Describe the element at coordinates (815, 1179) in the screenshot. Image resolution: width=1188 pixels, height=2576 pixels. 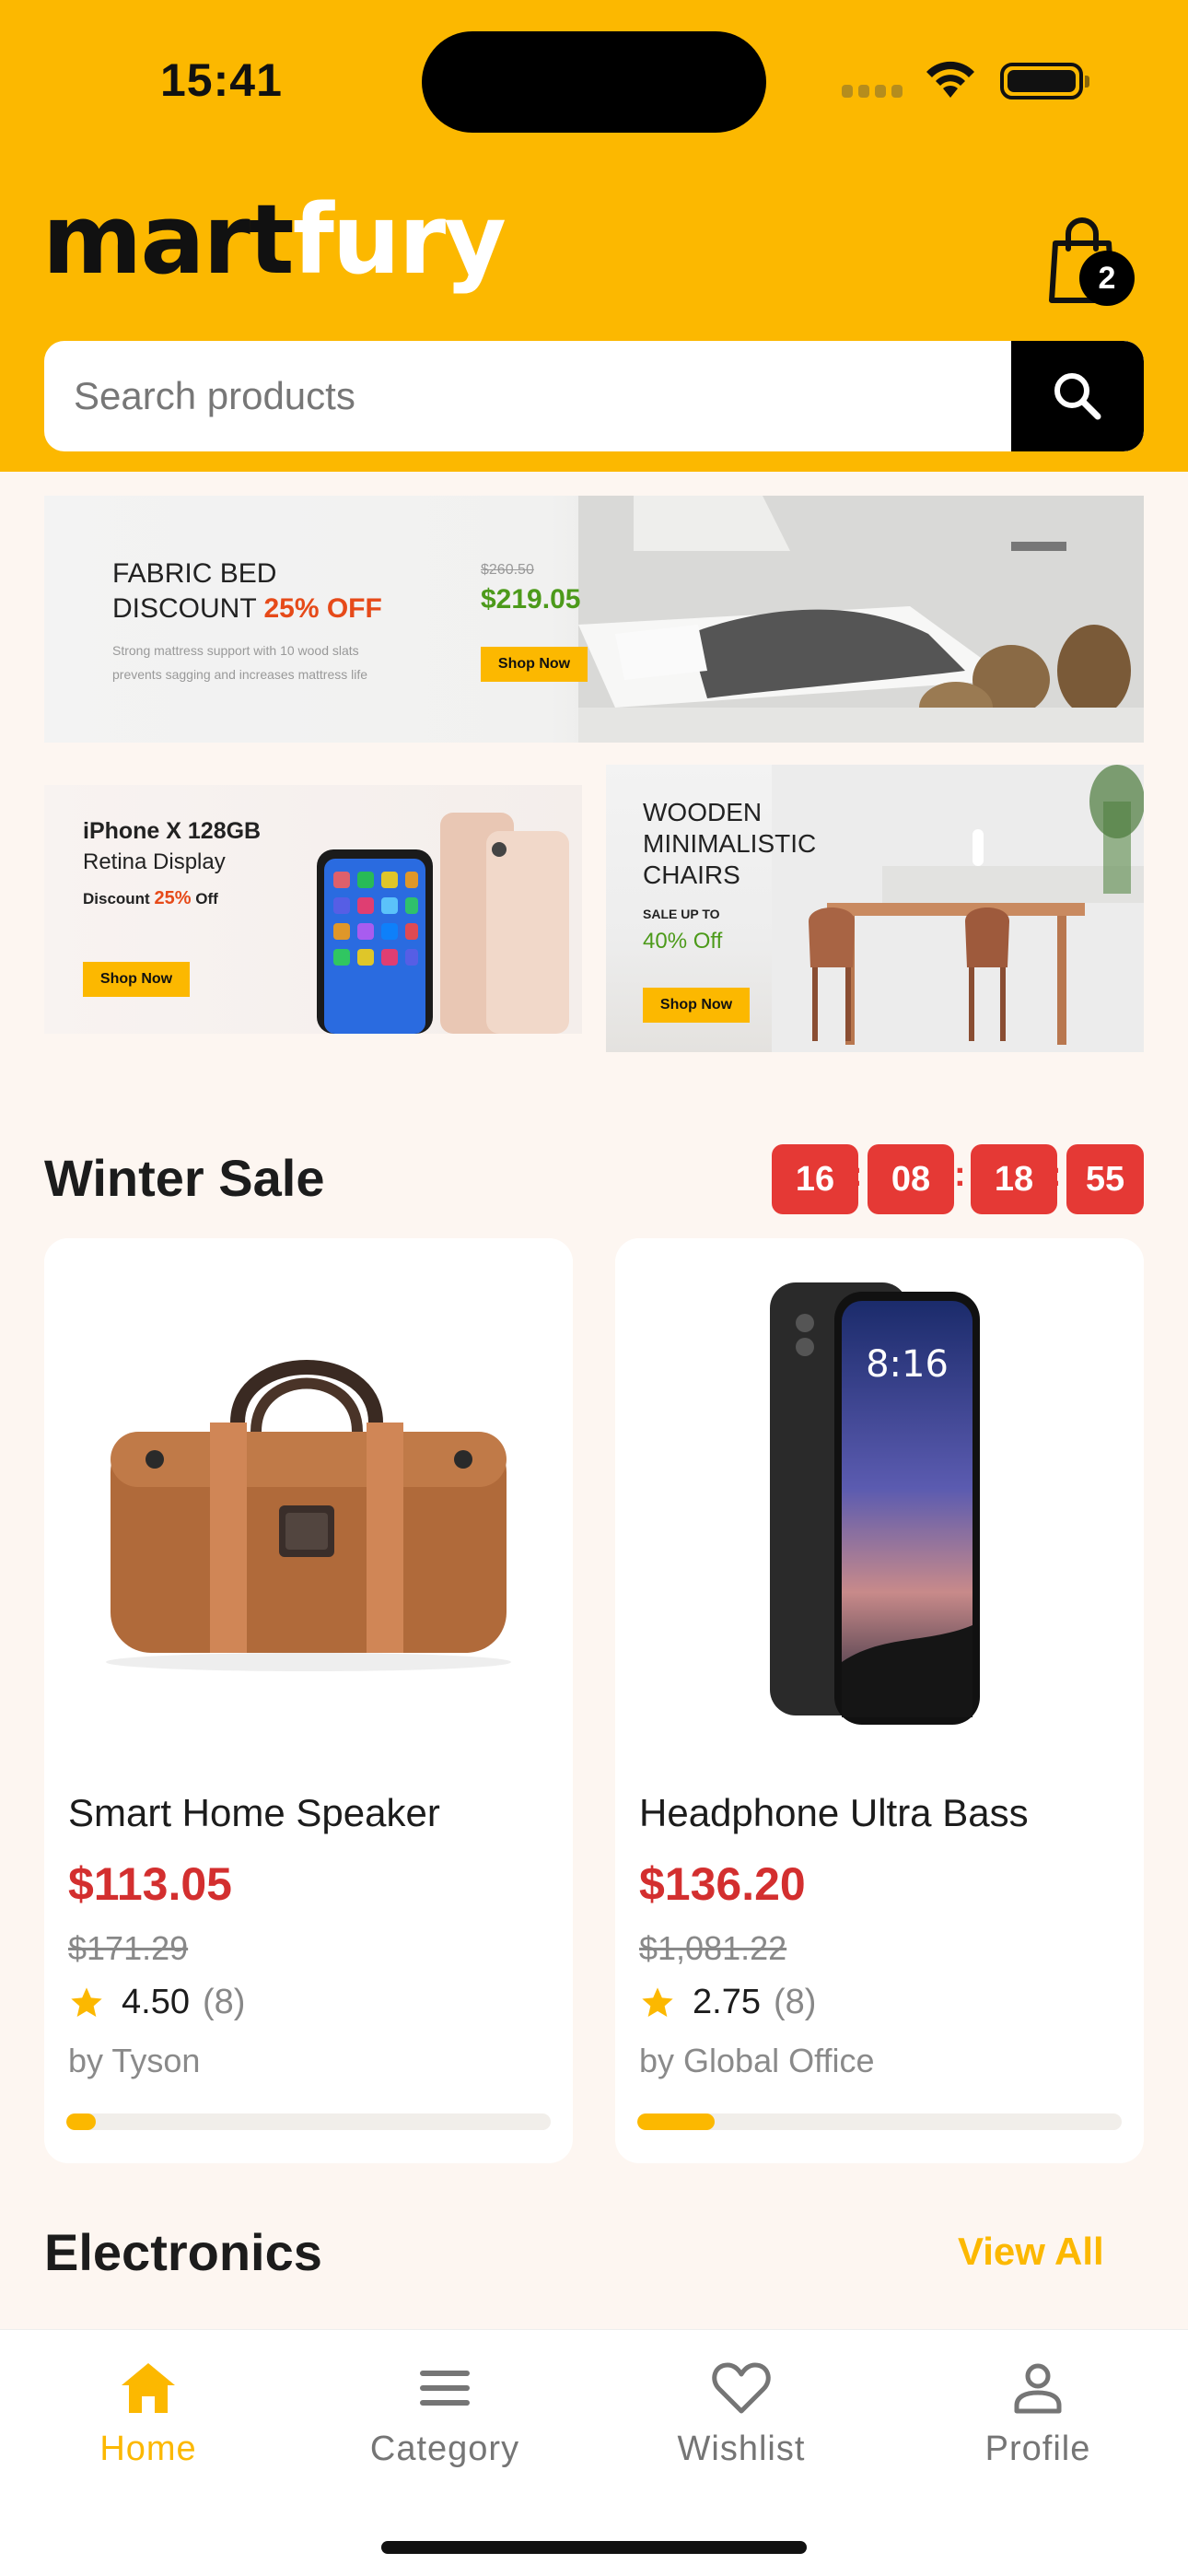
I see `timer-hours: 16` at that location.